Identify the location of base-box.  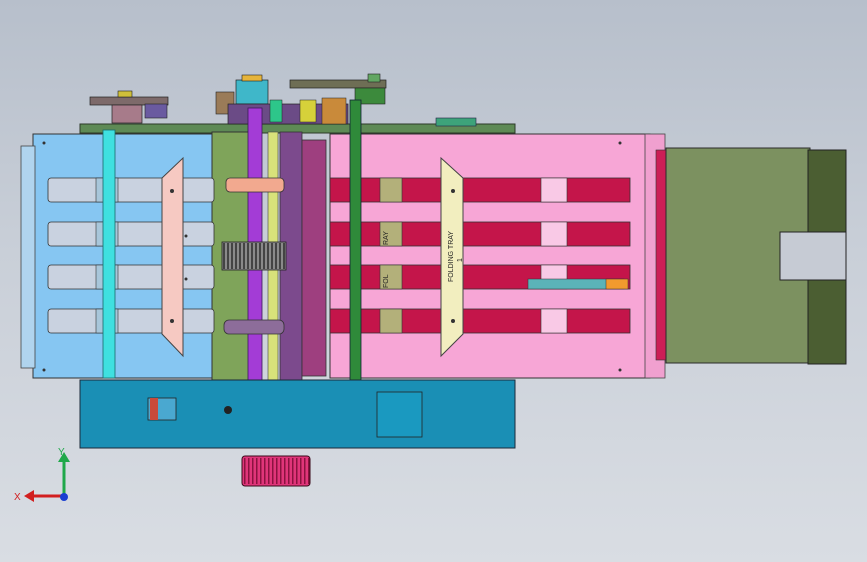
(297, 414).